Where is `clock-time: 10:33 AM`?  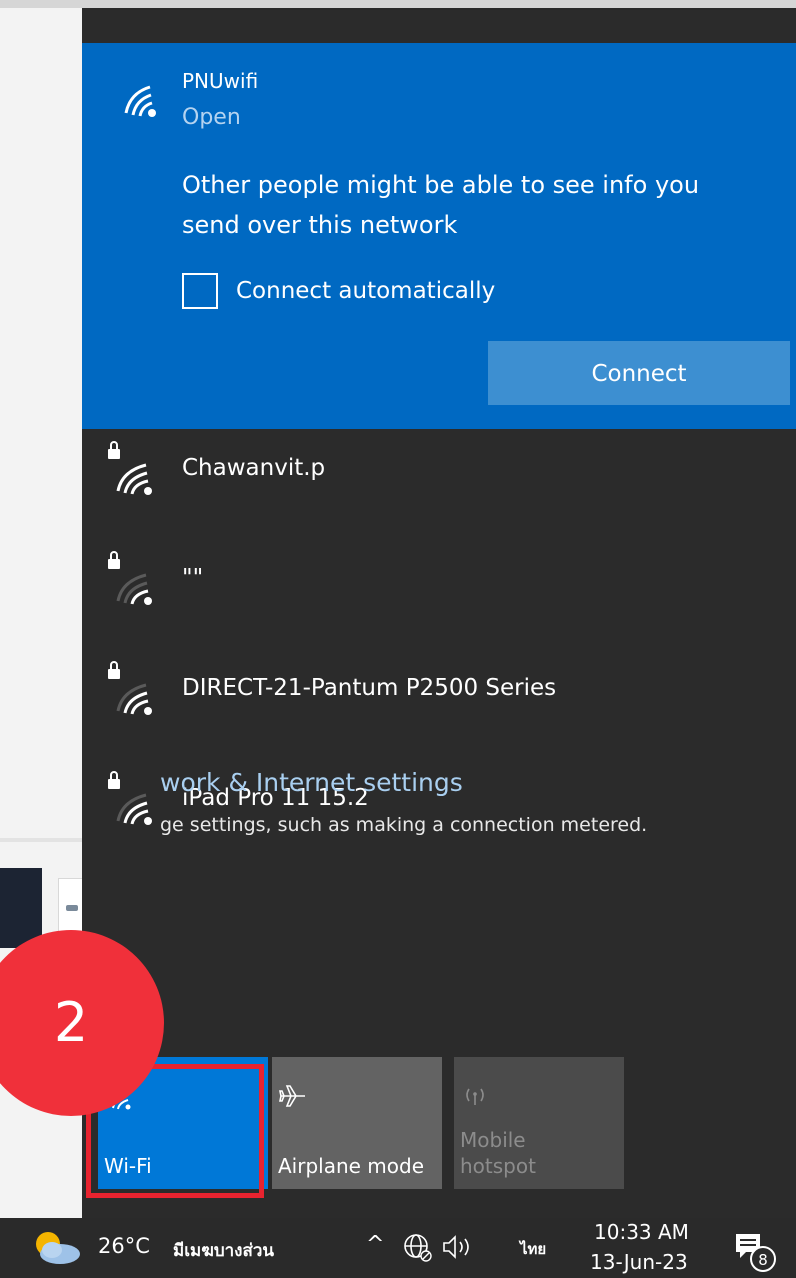
clock-time: 10:33 AM is located at coordinates (641, 1232).